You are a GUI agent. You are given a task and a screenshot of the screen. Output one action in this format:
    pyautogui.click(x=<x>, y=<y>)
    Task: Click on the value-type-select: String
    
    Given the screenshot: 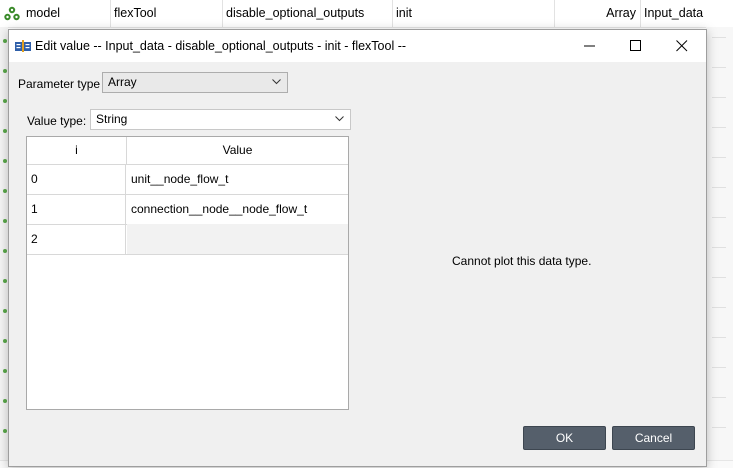 What is the action you would take?
    pyautogui.click(x=220, y=119)
    